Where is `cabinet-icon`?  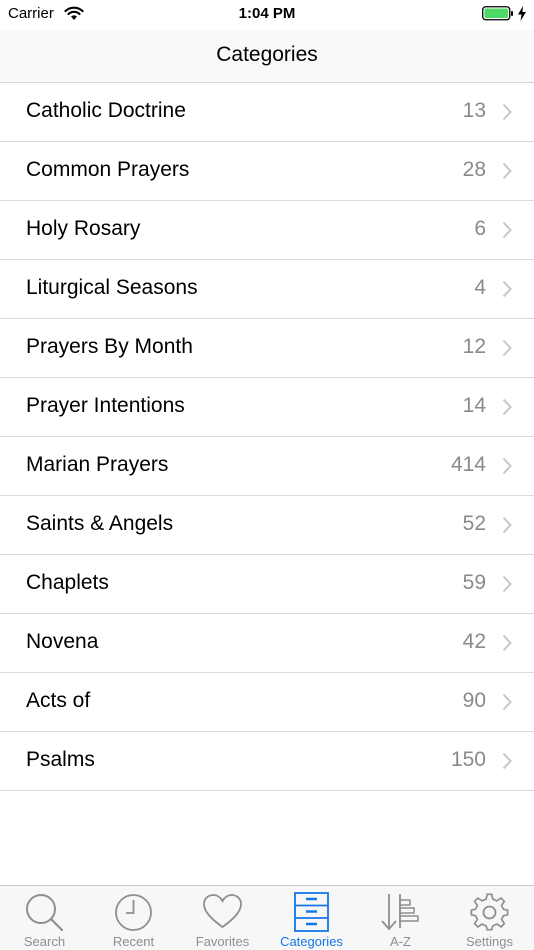
cabinet-icon is located at coordinates (311, 912).